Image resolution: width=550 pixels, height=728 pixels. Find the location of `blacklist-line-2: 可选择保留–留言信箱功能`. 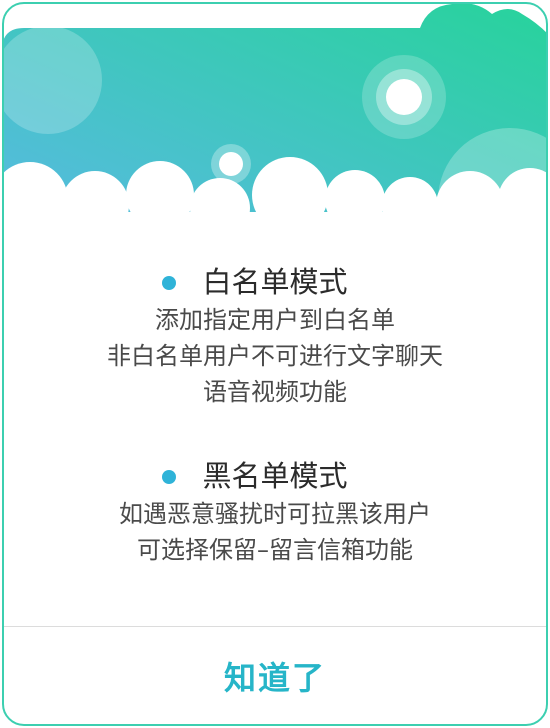

blacklist-line-2: 可选择保留–留言信箱功能 is located at coordinates (275, 550).